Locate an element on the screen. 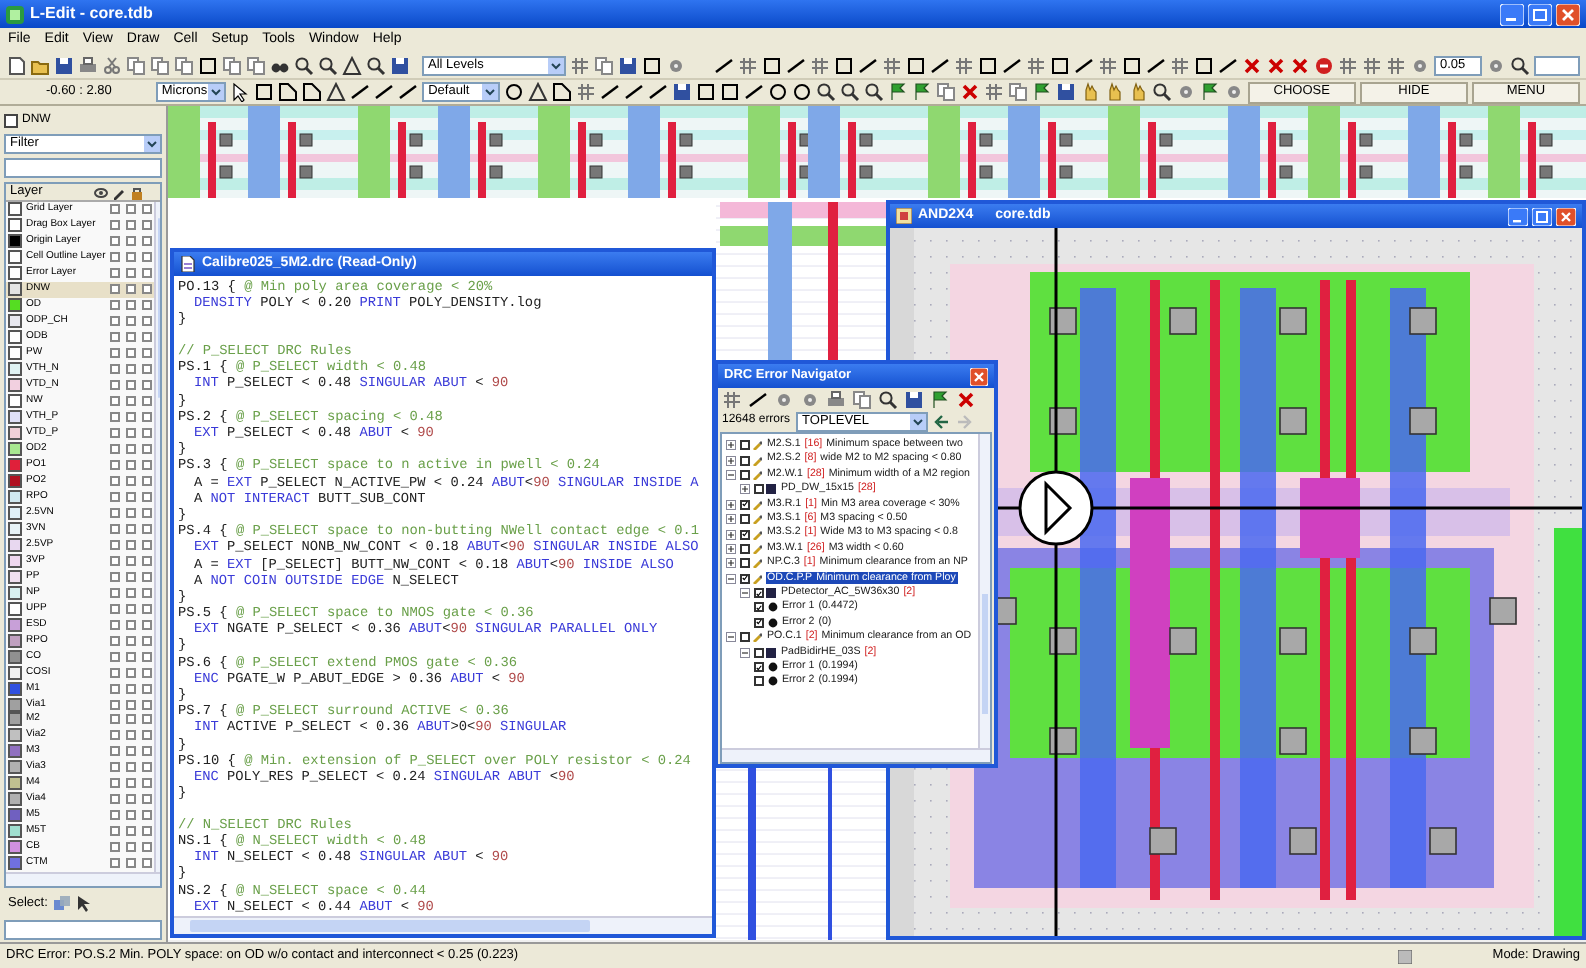 This screenshot has height=968, width=1586. hand-icon is located at coordinates (1113, 92).